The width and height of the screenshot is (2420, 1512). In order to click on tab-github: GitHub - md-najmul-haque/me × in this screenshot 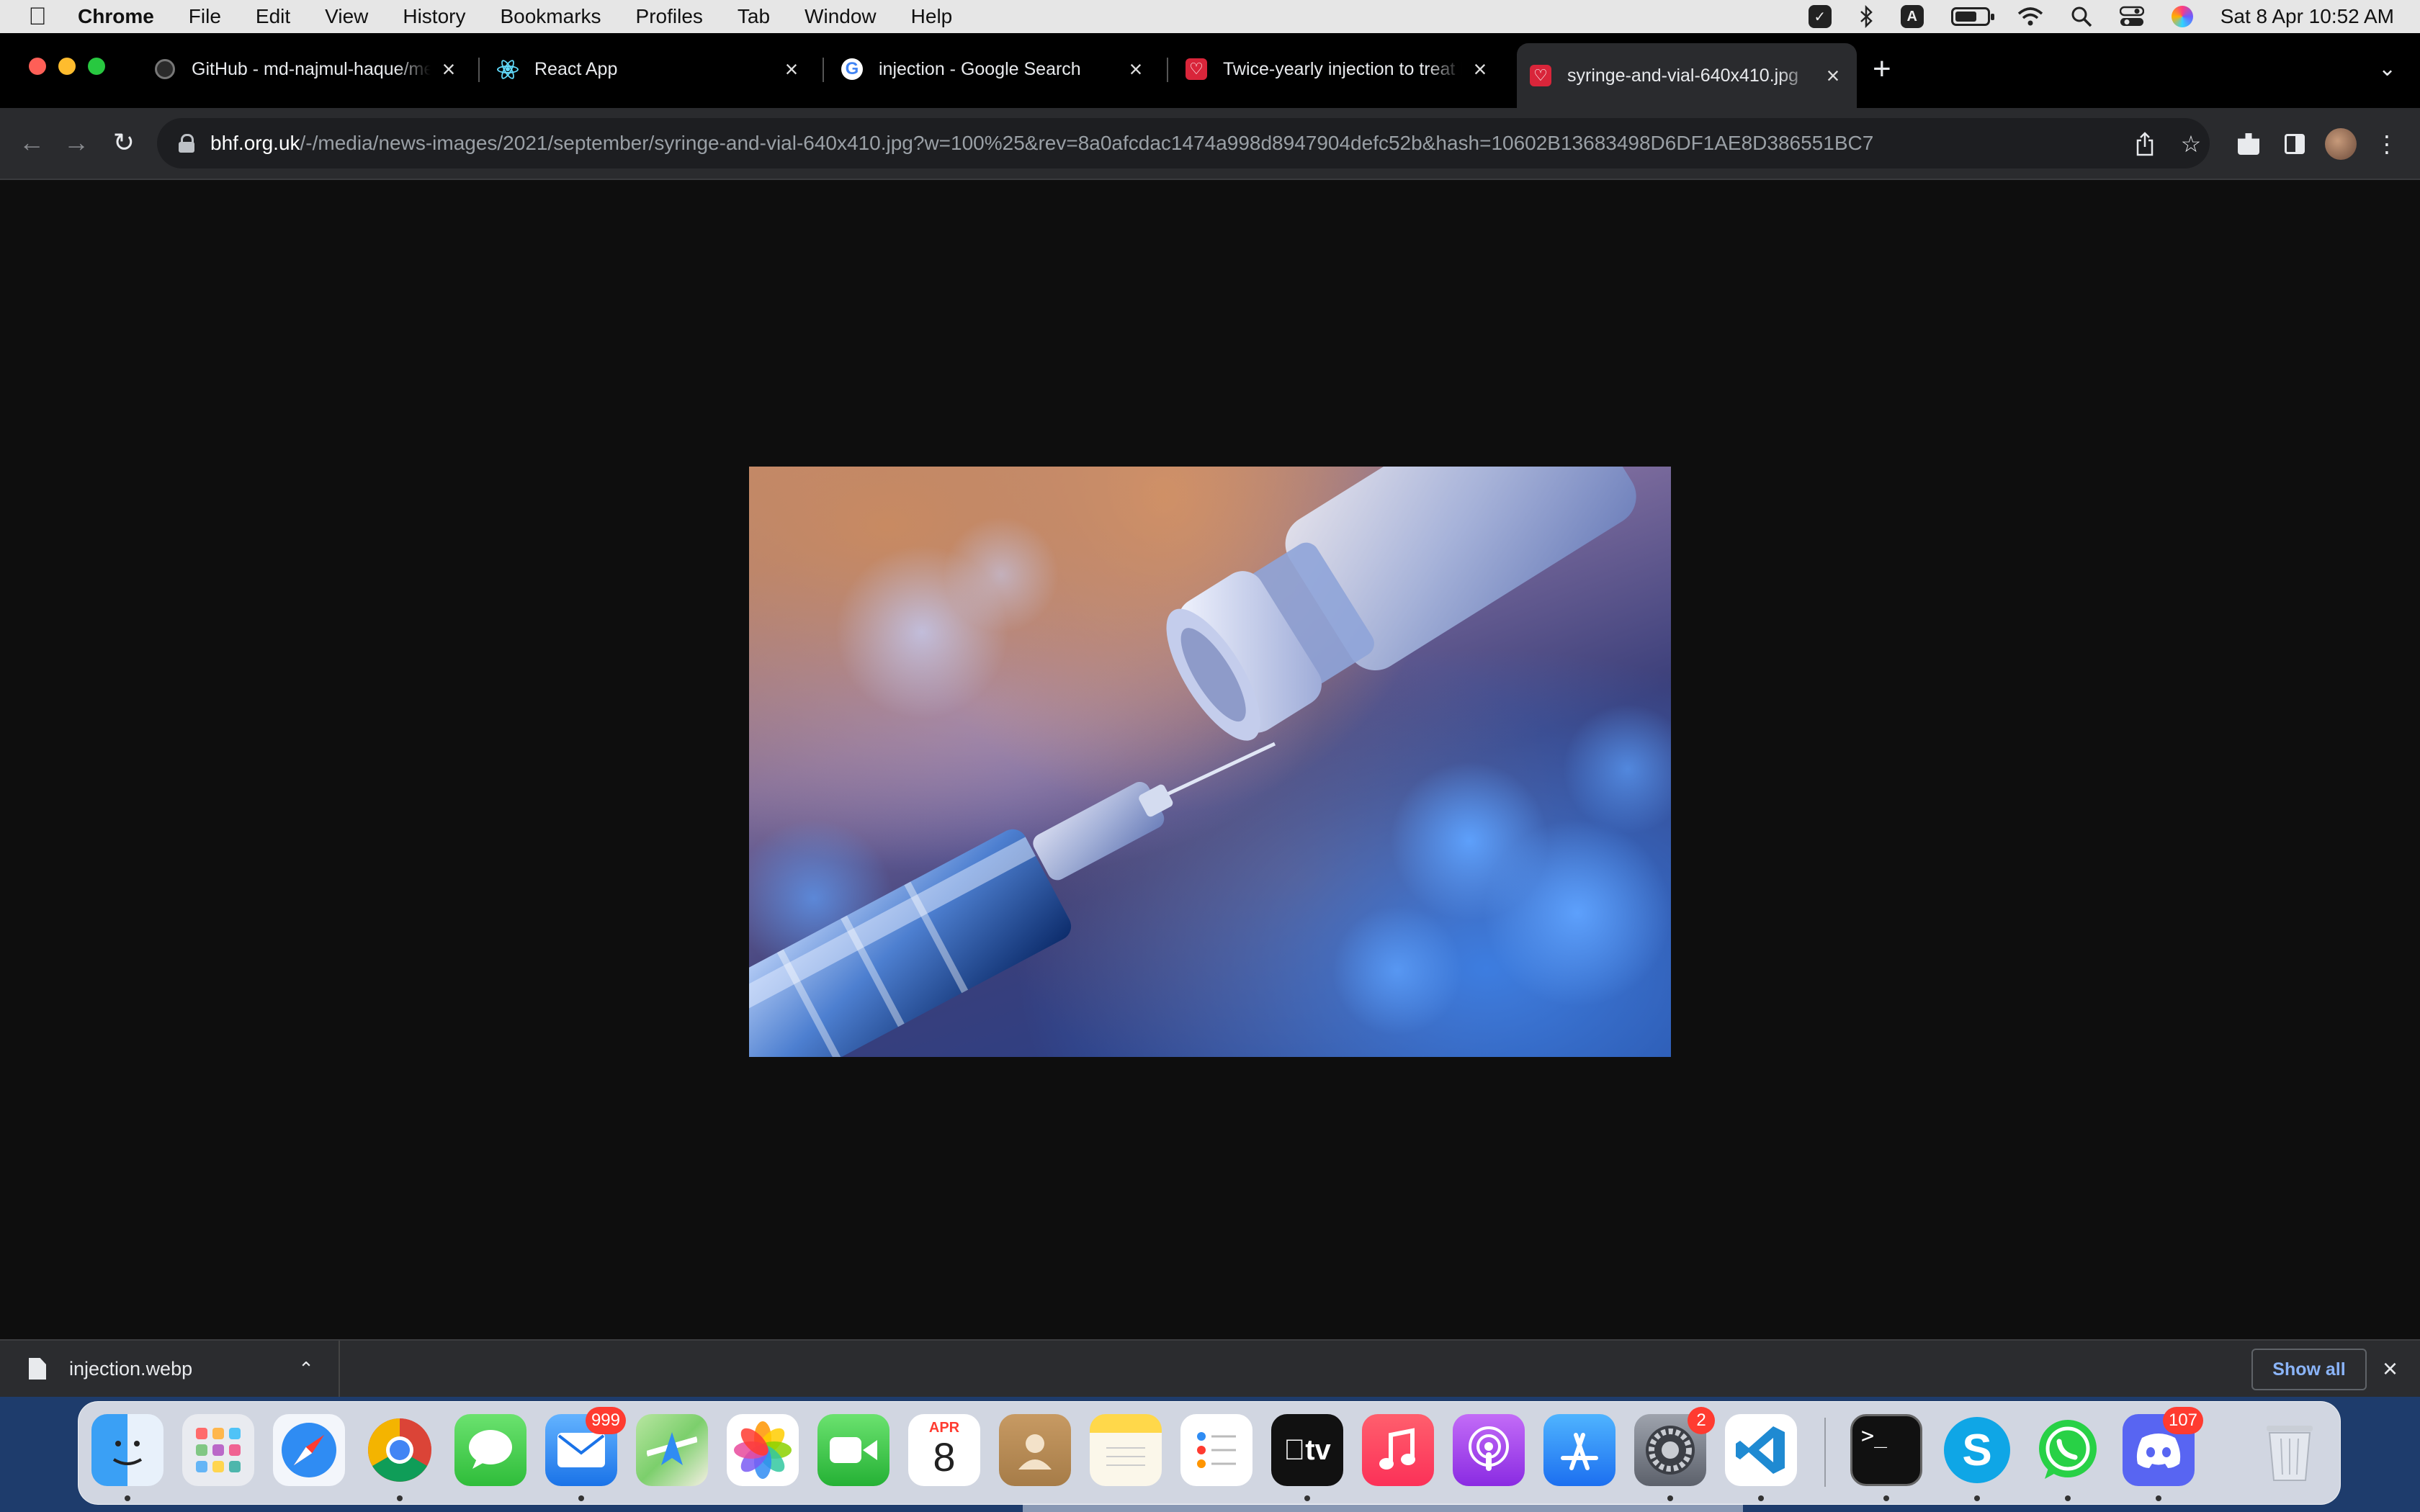, I will do `click(306, 69)`.